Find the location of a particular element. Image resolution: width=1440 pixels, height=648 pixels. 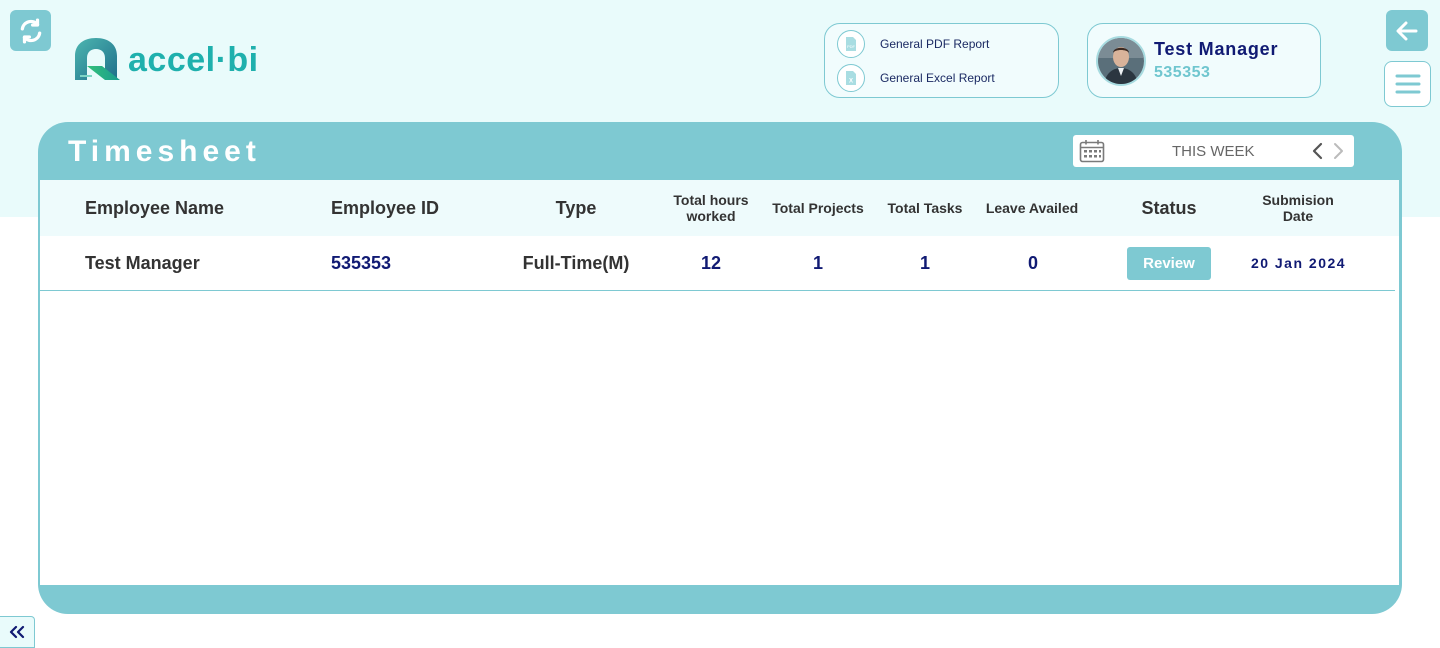

excel-report-label: General Excel Report is located at coordinates (937, 78).